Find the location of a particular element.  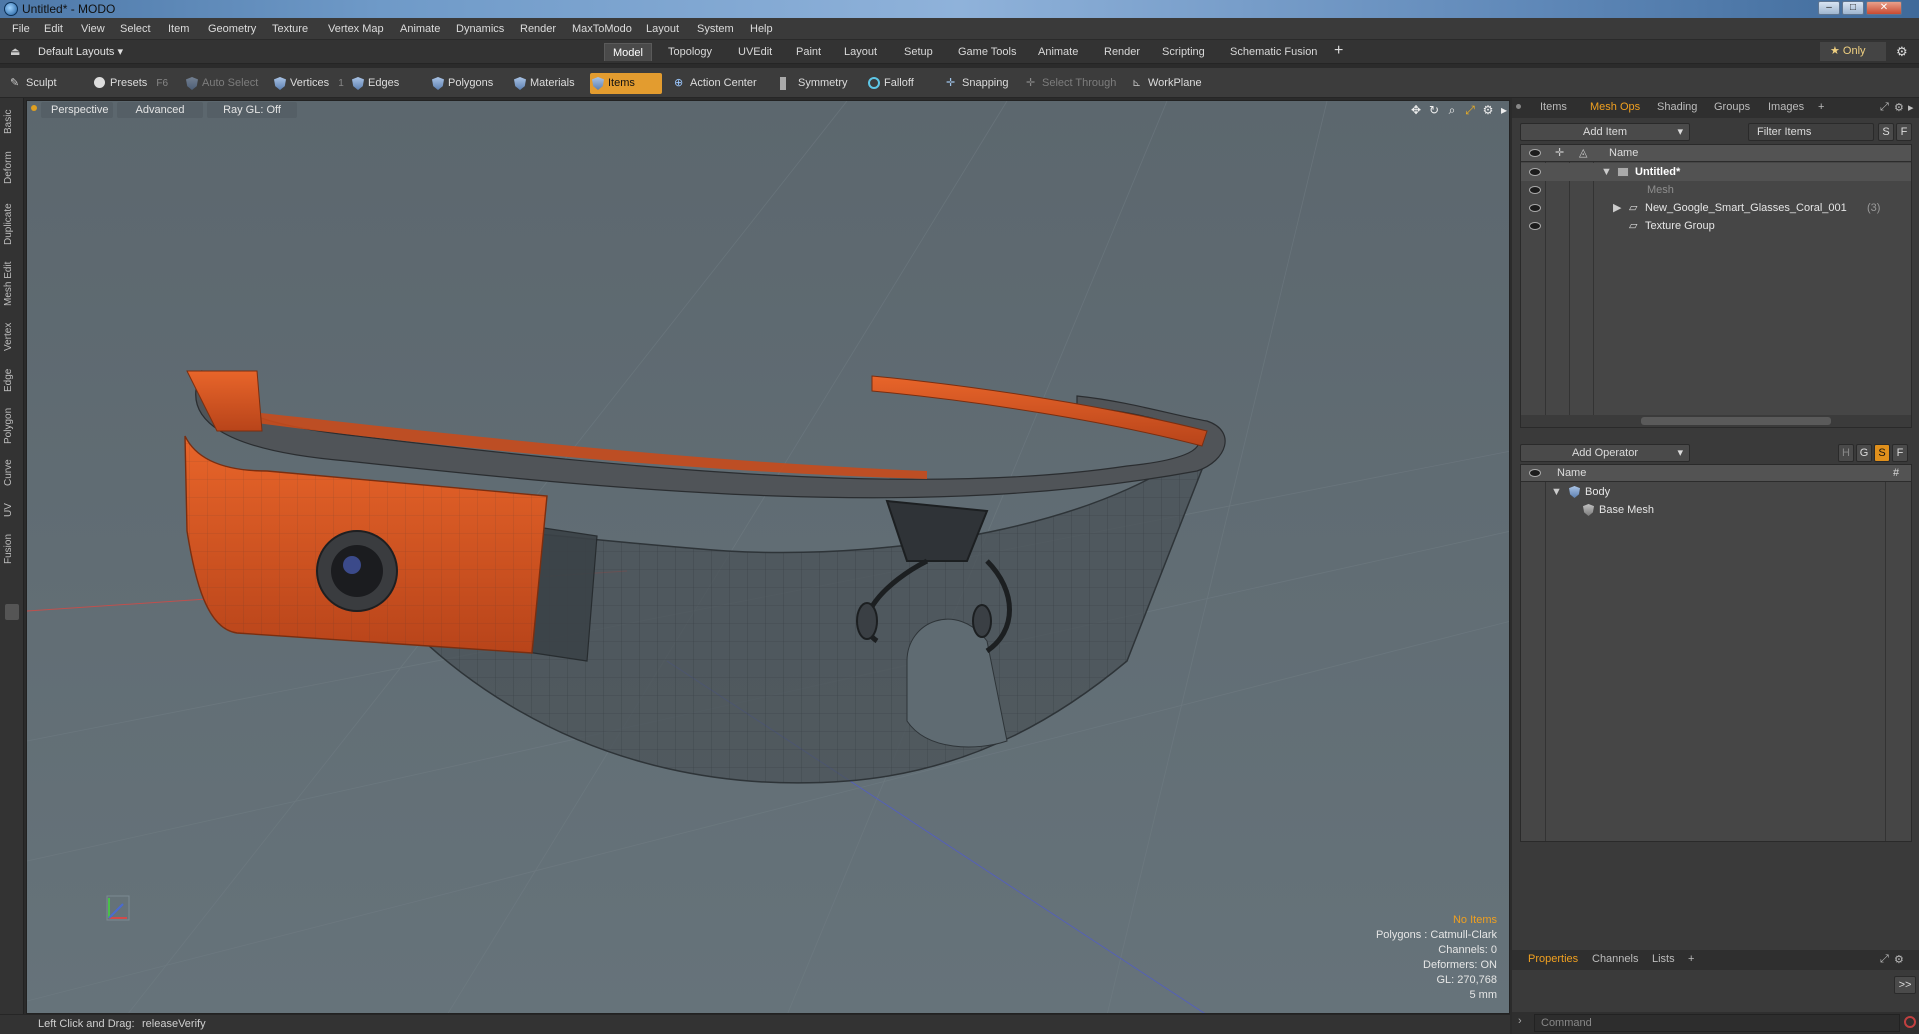

items-button: Items 5 is located at coordinates (626, 91).